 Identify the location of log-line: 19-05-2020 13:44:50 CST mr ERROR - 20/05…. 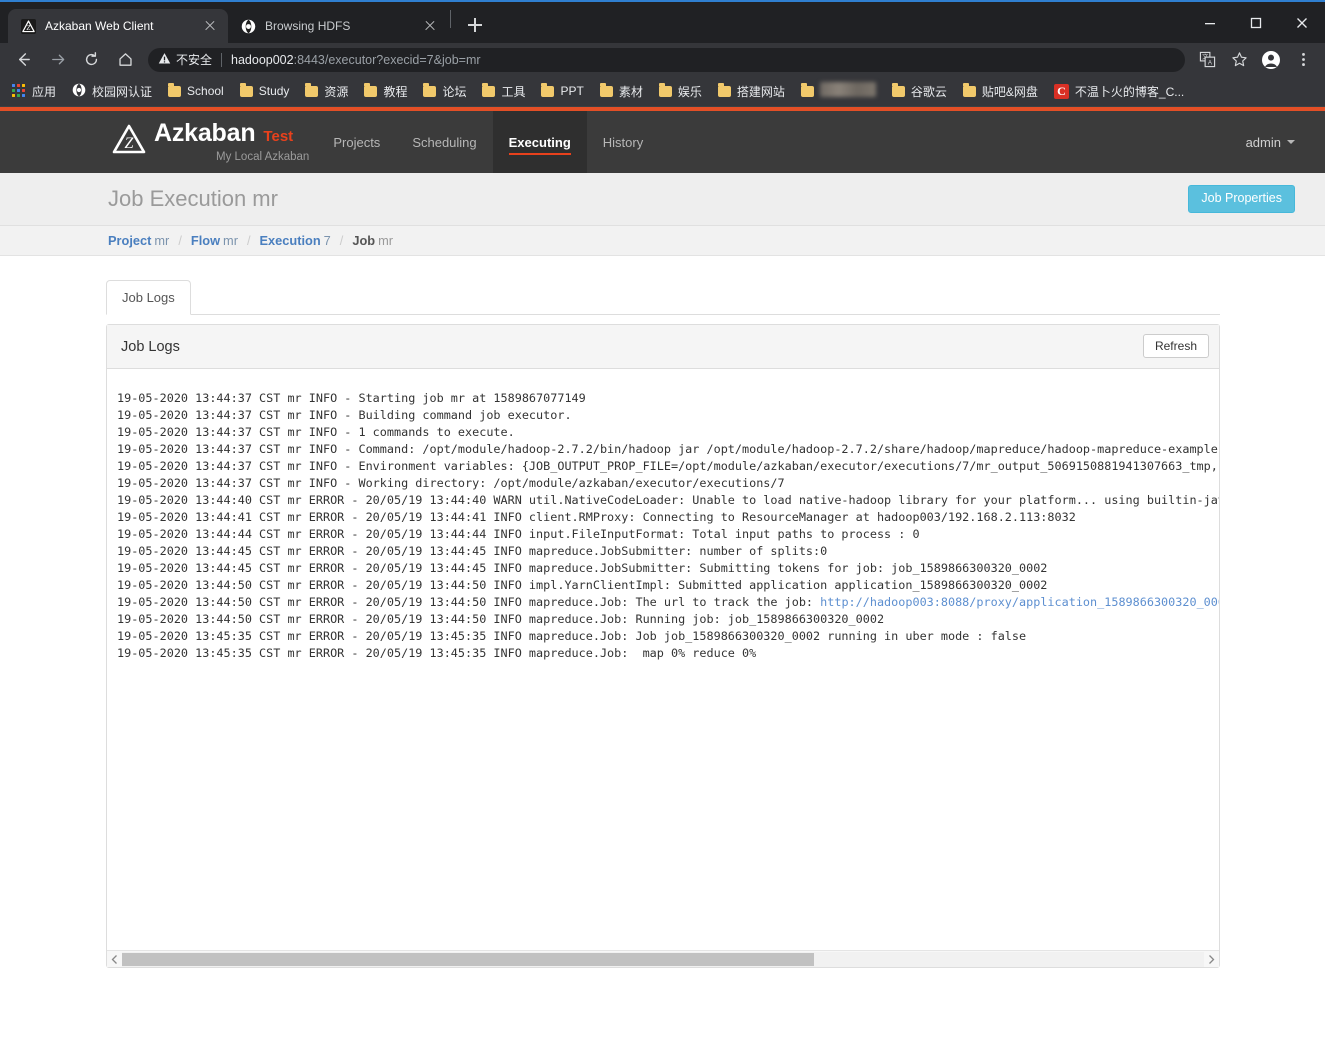
(582, 584).